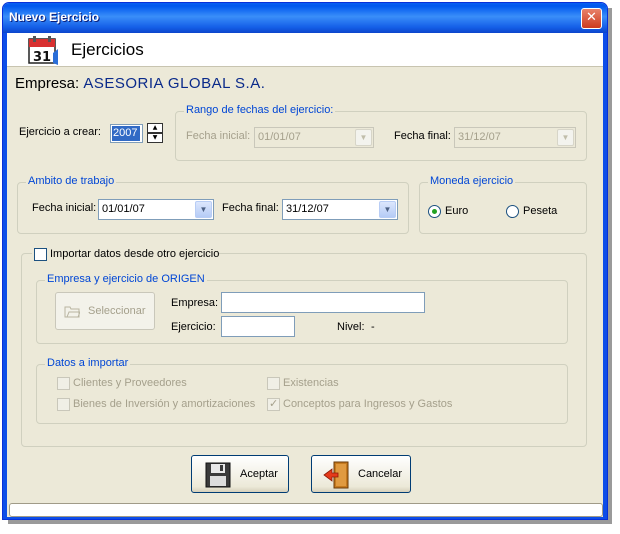 This screenshot has width=620, height=534. What do you see at coordinates (323, 302) in the screenshot?
I see `origen-empresa-input` at bounding box center [323, 302].